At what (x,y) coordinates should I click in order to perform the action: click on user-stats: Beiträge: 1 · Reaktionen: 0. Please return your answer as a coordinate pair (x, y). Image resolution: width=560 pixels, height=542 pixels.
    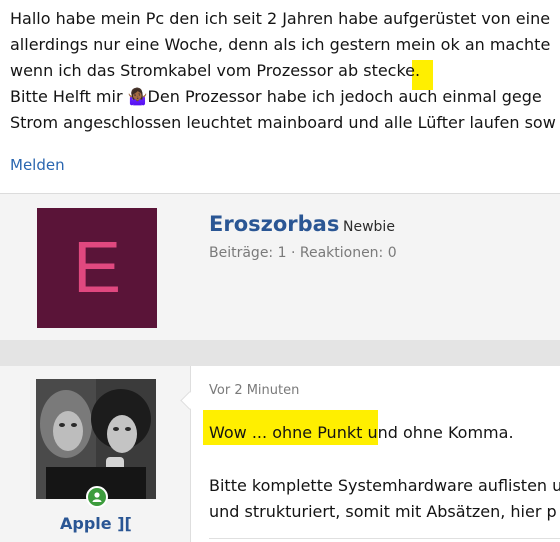
    Looking at the image, I should click on (303, 253).